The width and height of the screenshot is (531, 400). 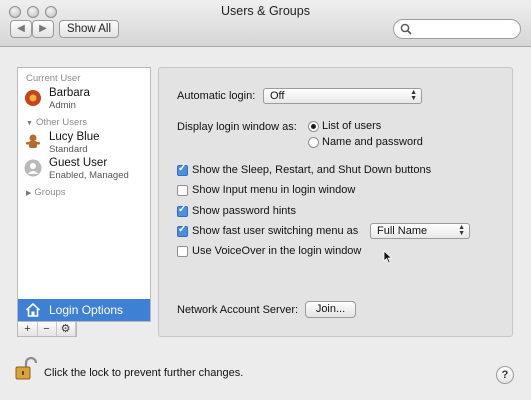 I want to click on checkbox-show-password-hints, so click(x=182, y=210).